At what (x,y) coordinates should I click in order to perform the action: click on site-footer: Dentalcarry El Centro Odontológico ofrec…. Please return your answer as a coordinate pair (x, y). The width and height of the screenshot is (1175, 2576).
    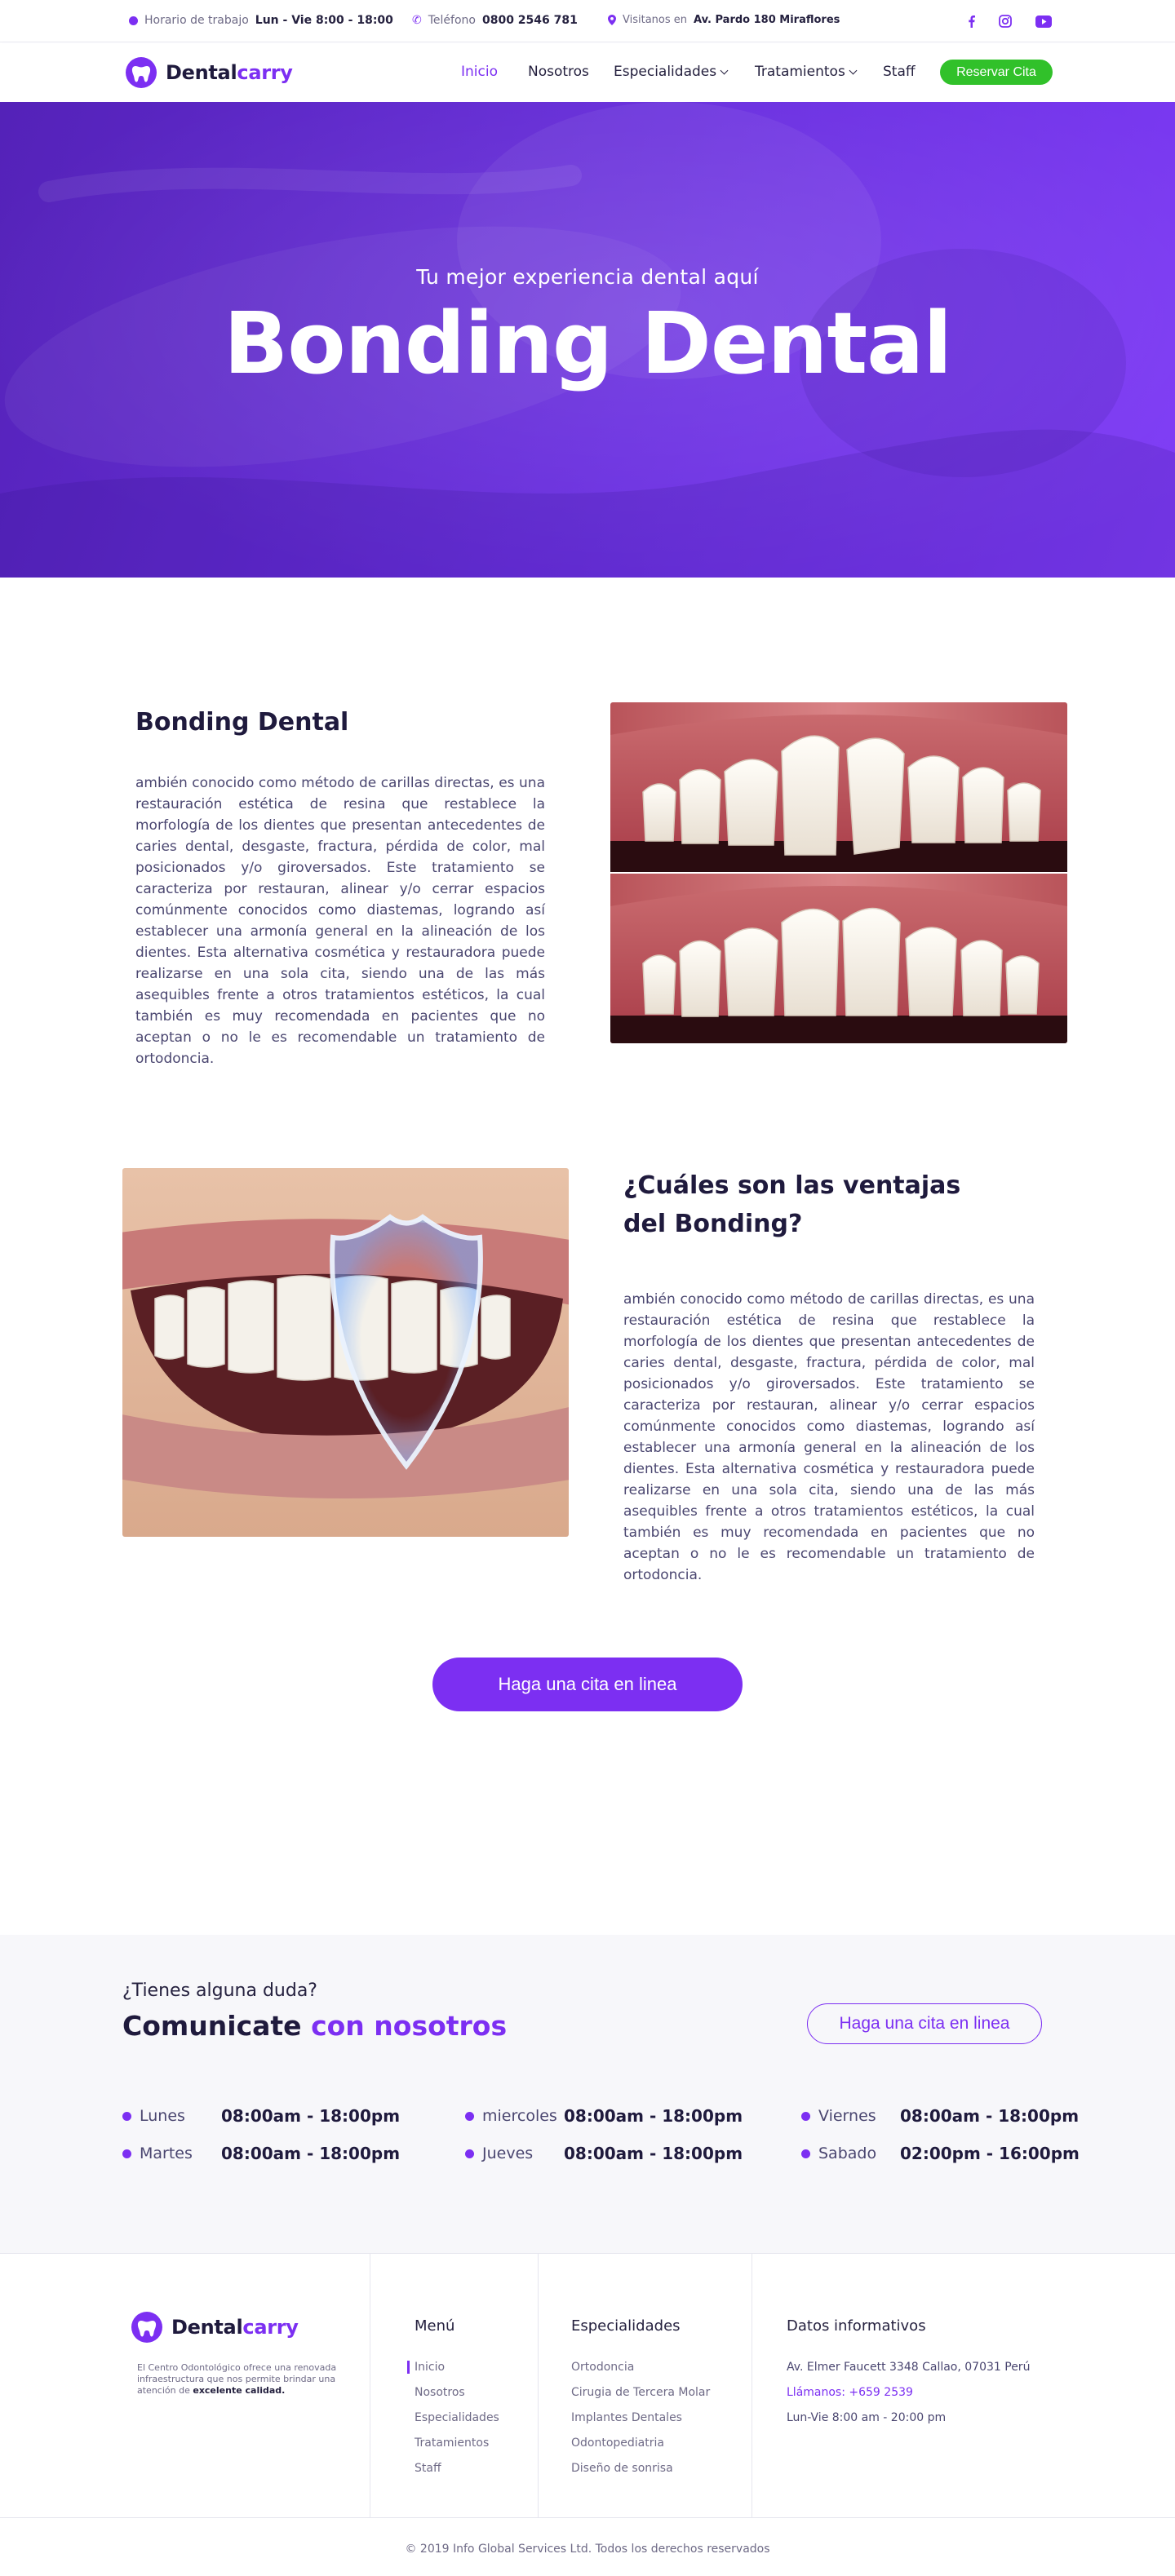
    Looking at the image, I should click on (587, 2414).